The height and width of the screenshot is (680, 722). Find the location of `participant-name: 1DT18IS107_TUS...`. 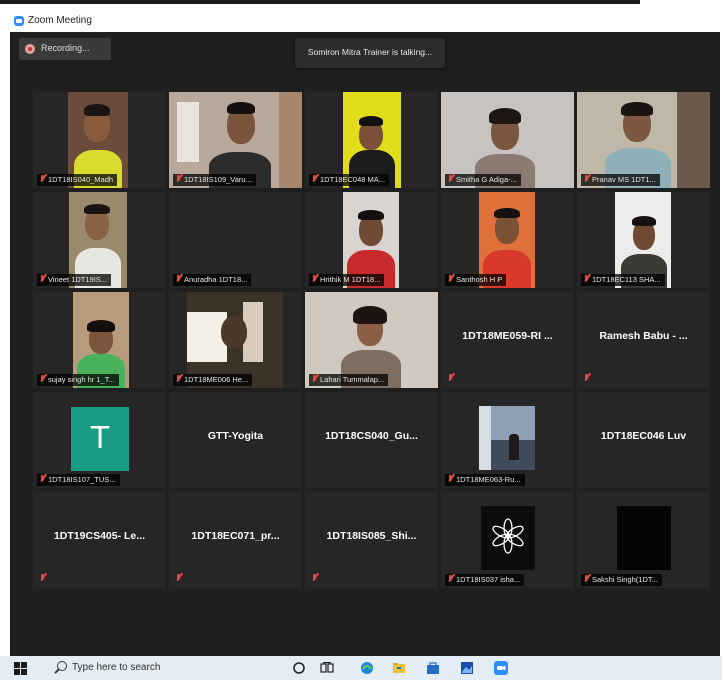

participant-name: 1DT18IS107_TUS... is located at coordinates (82, 479).